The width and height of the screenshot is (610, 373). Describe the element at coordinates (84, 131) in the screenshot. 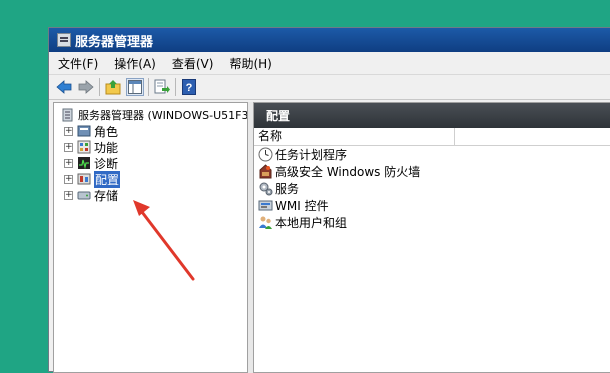

I see `roles-icon` at that location.